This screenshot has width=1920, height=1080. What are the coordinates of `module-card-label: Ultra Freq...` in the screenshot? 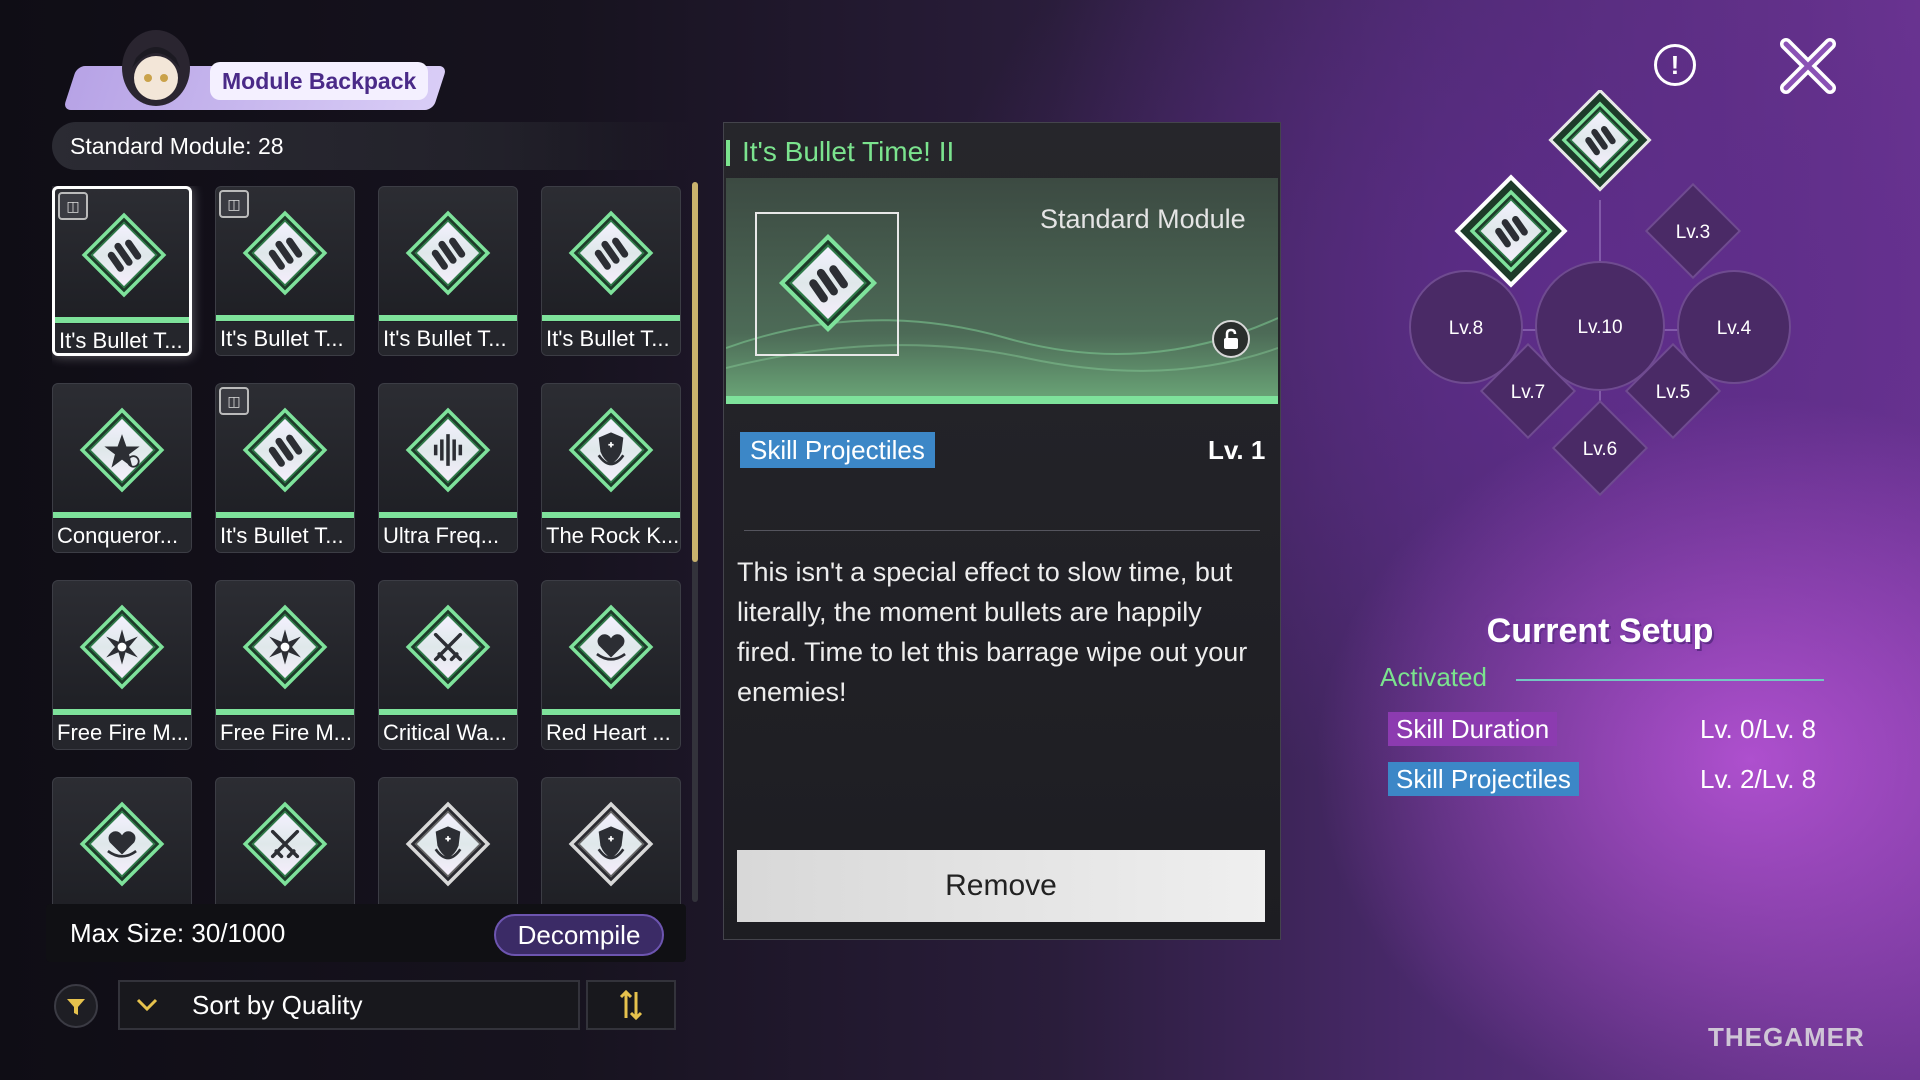 It's located at (448, 535).